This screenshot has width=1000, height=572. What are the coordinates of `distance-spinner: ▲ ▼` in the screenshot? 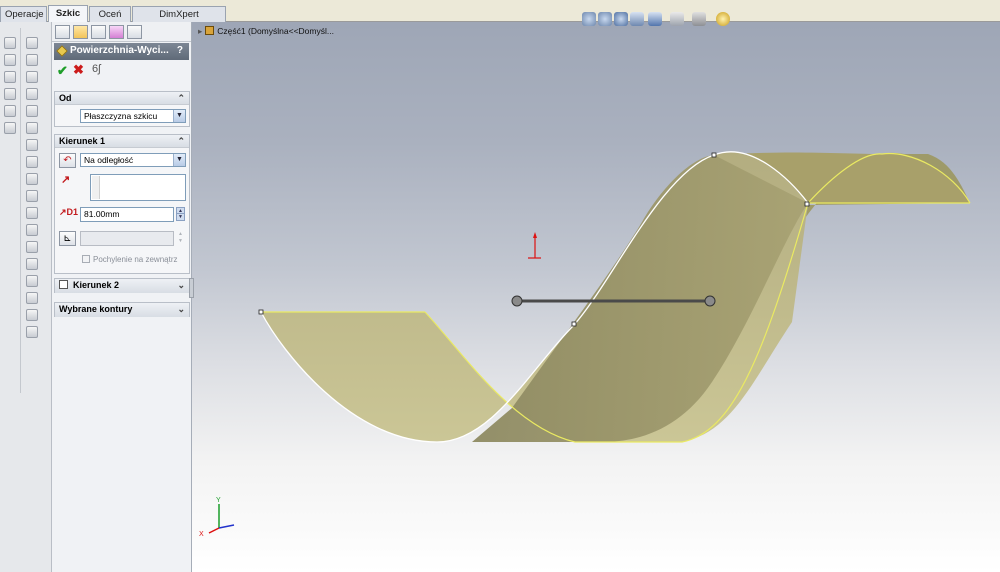 It's located at (180, 214).